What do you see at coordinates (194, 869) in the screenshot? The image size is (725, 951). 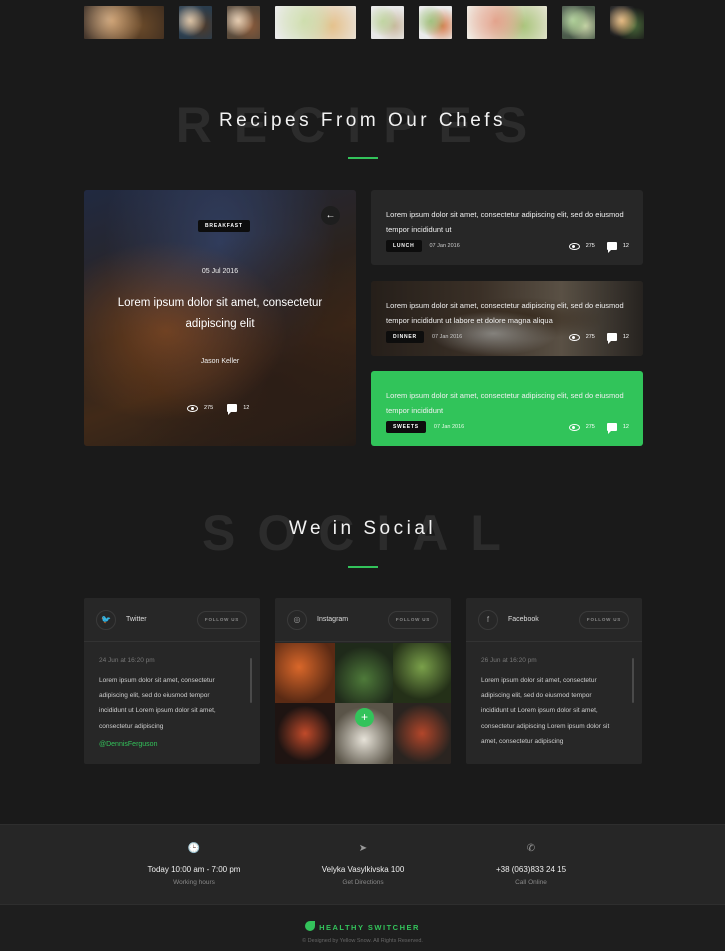 I see `hours-text: Today 10:00 am - 7:00 pm` at bounding box center [194, 869].